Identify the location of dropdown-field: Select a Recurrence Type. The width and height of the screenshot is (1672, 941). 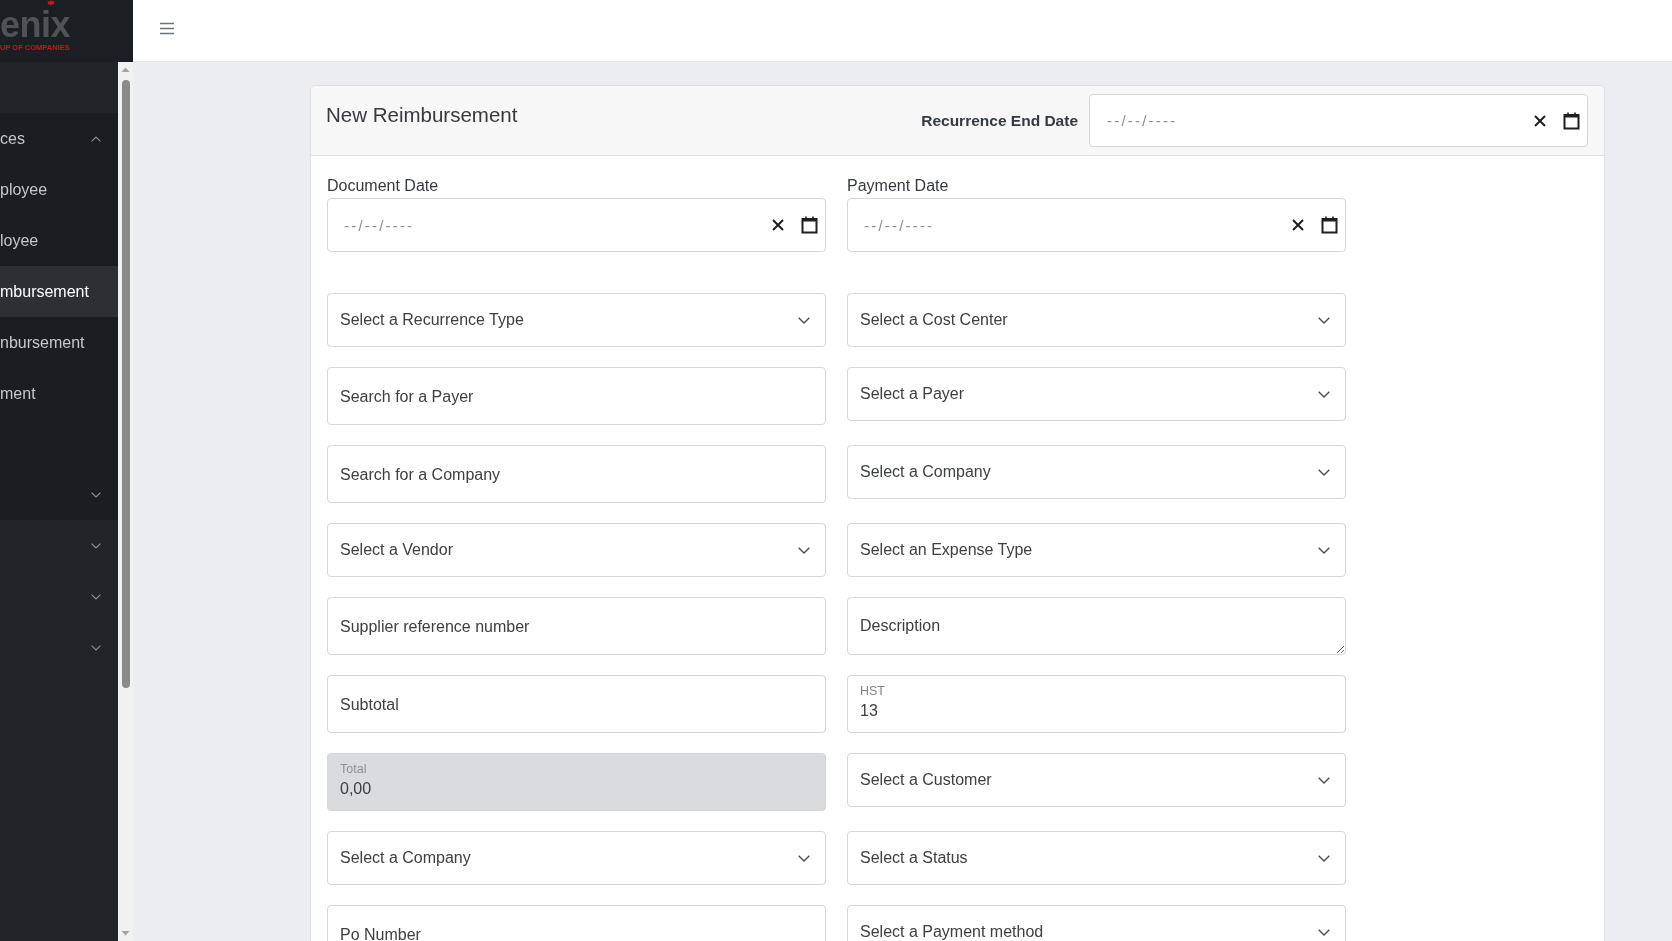
(576, 320).